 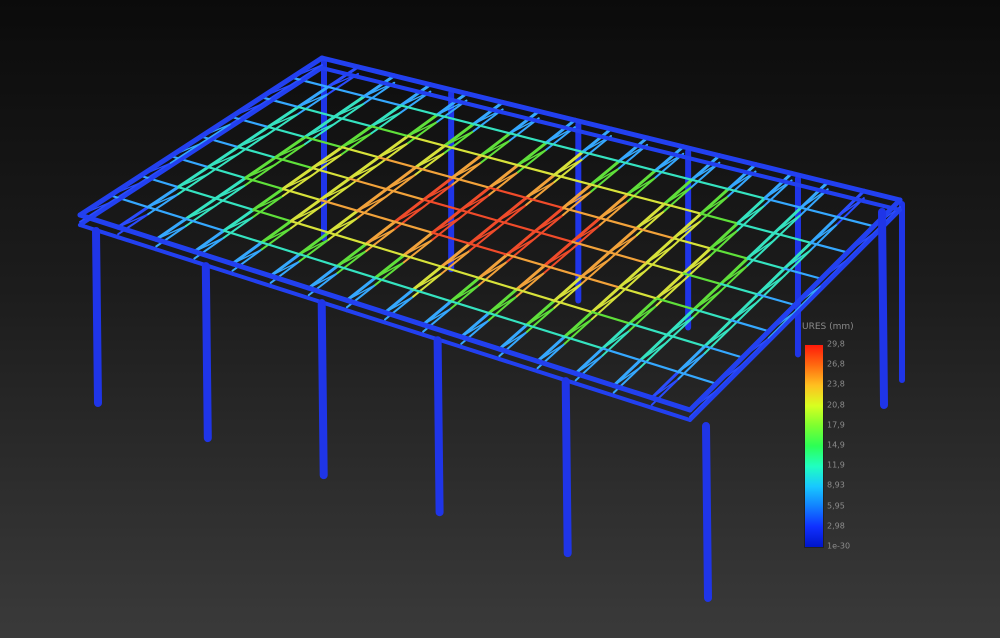 I want to click on legend-label: 29,8, so click(x=836, y=344).